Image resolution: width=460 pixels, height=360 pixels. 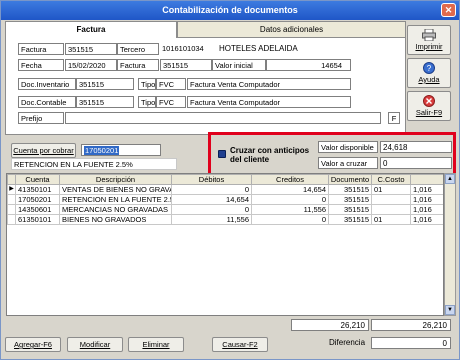 What do you see at coordinates (332, 155) in the screenshot?
I see `highlight-box` at bounding box center [332, 155].